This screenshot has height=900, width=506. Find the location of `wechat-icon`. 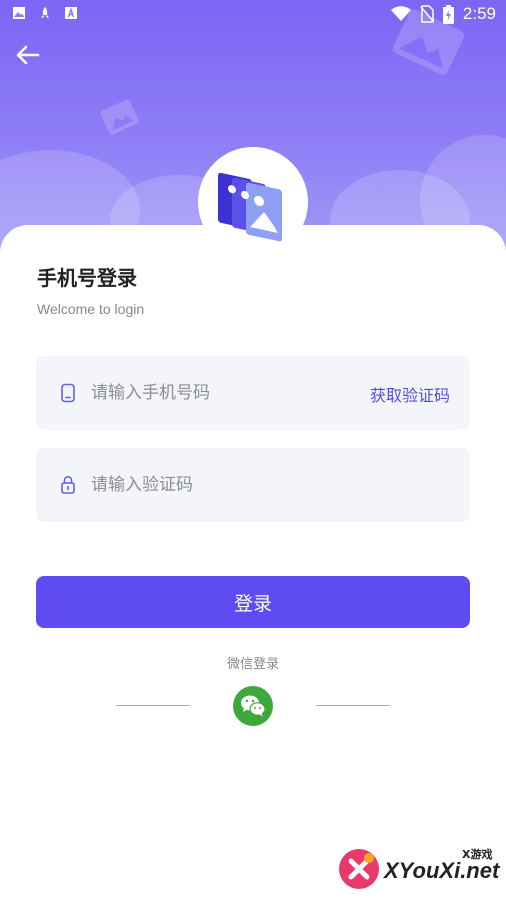

wechat-icon is located at coordinates (253, 706).